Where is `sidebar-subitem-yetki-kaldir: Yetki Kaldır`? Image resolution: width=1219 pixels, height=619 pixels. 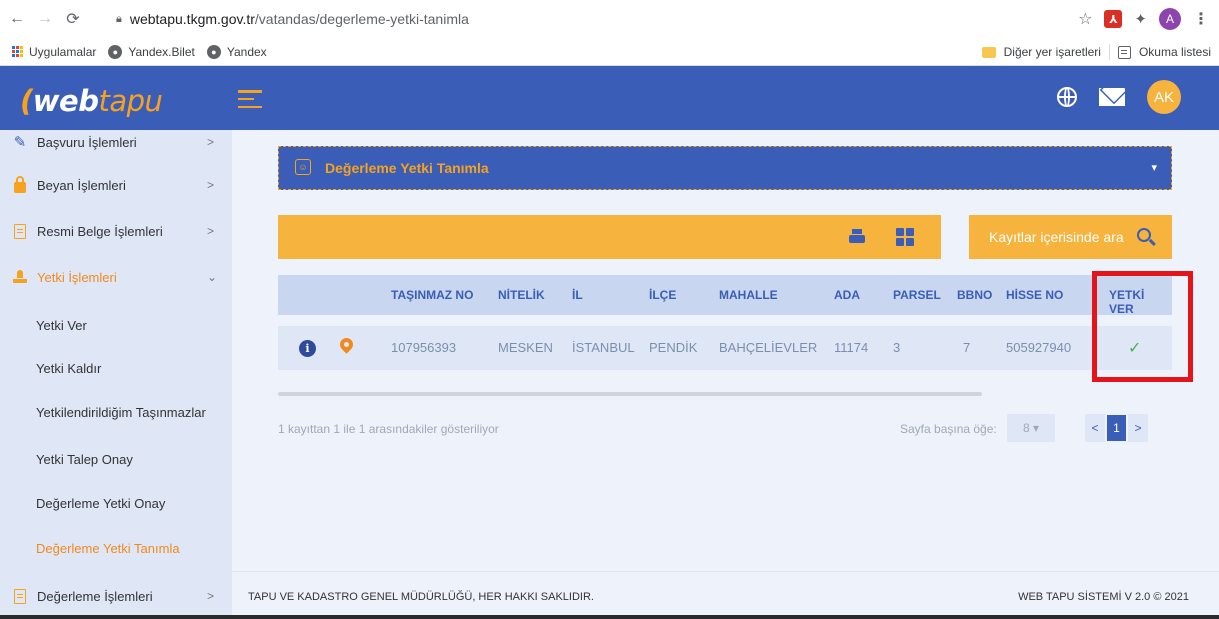 sidebar-subitem-yetki-kaldir: Yetki Kaldır is located at coordinates (68, 368).